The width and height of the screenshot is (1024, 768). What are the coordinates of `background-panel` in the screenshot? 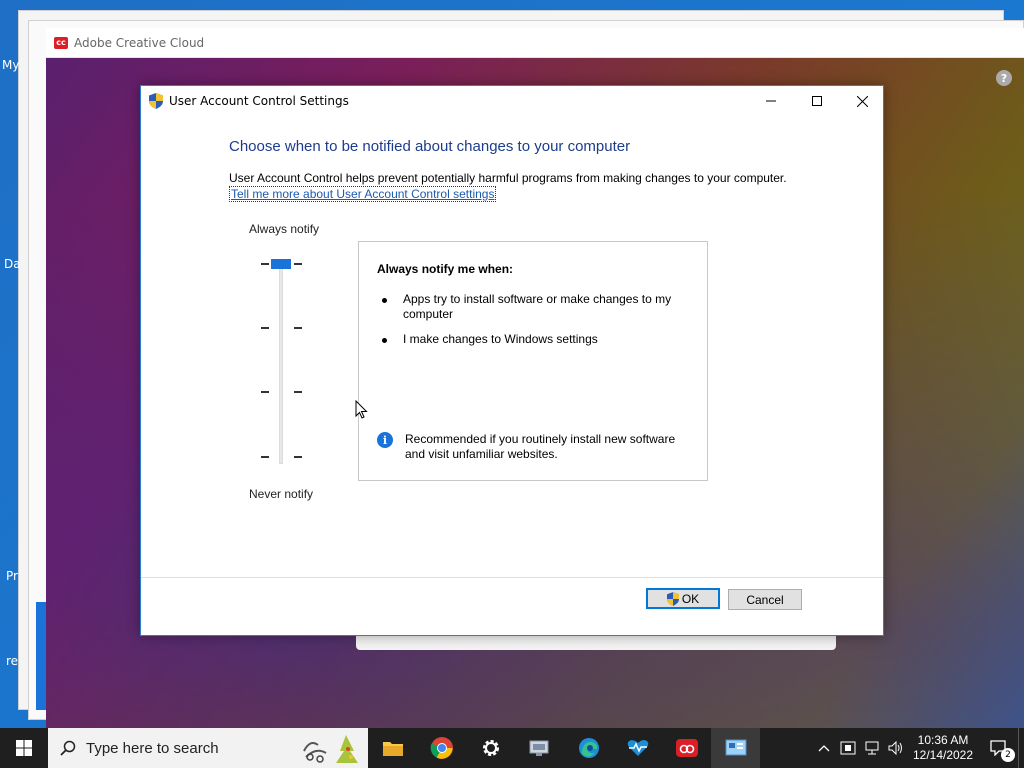 It's located at (41, 656).